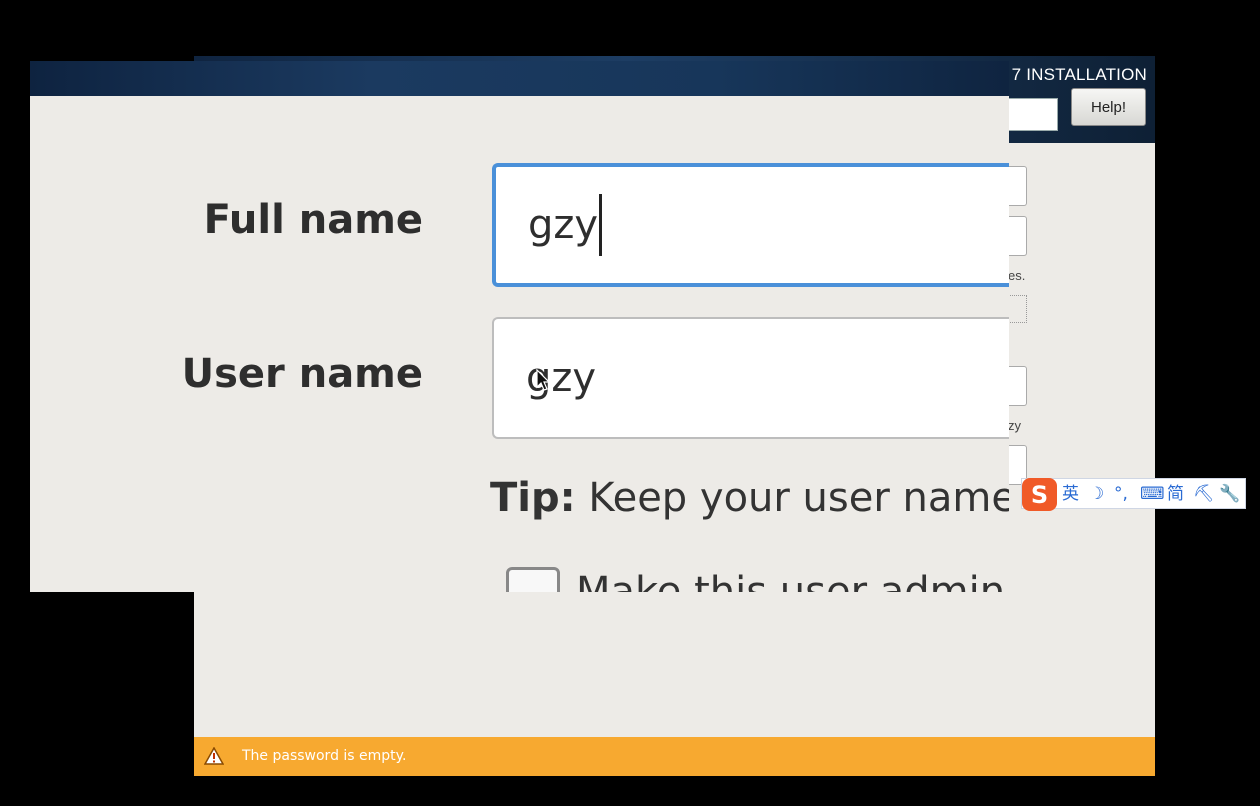 Image resolution: width=1260 pixels, height=806 pixels. What do you see at coordinates (750, 378) in the screenshot?
I see `user-name-input: gzy` at bounding box center [750, 378].